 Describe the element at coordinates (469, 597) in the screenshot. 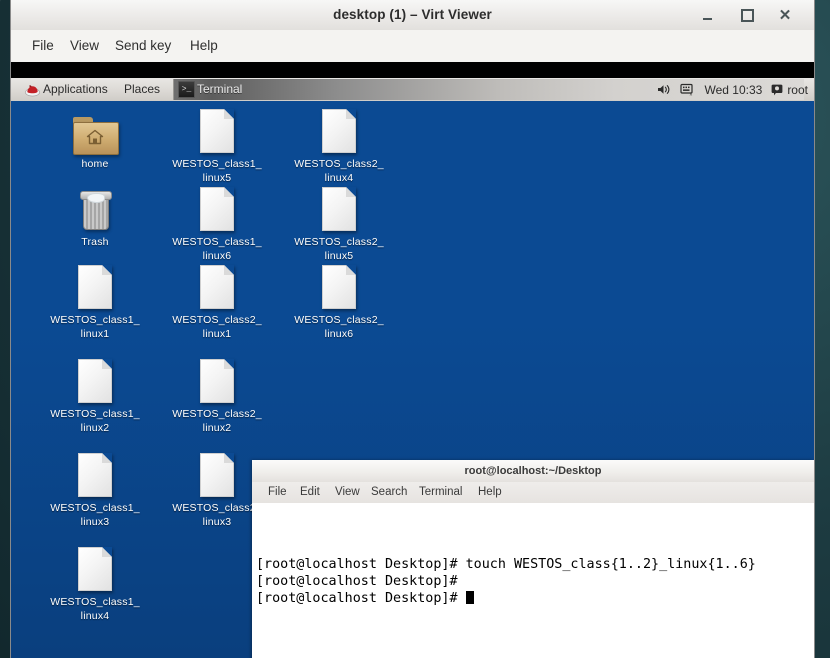

I see `terminal-cursor` at that location.